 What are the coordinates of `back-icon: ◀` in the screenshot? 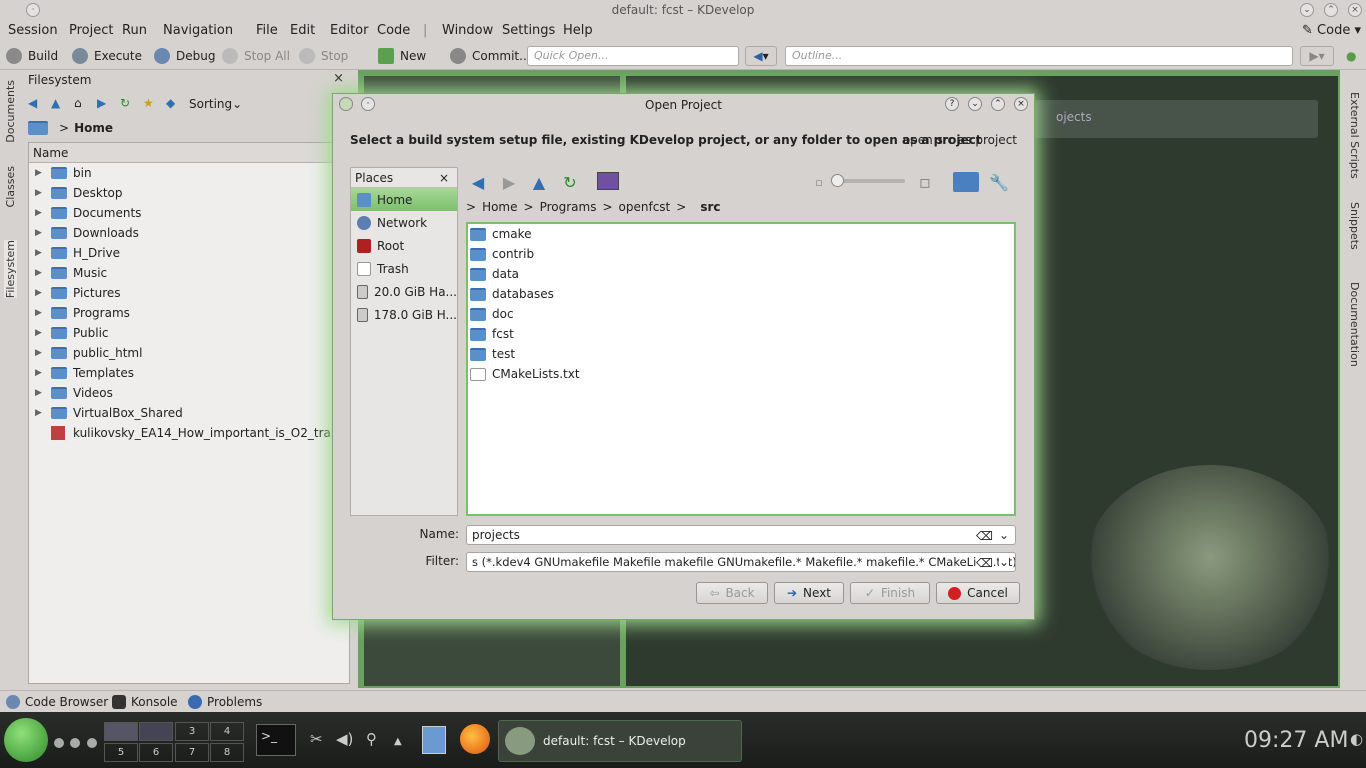 It's located at (36, 104).